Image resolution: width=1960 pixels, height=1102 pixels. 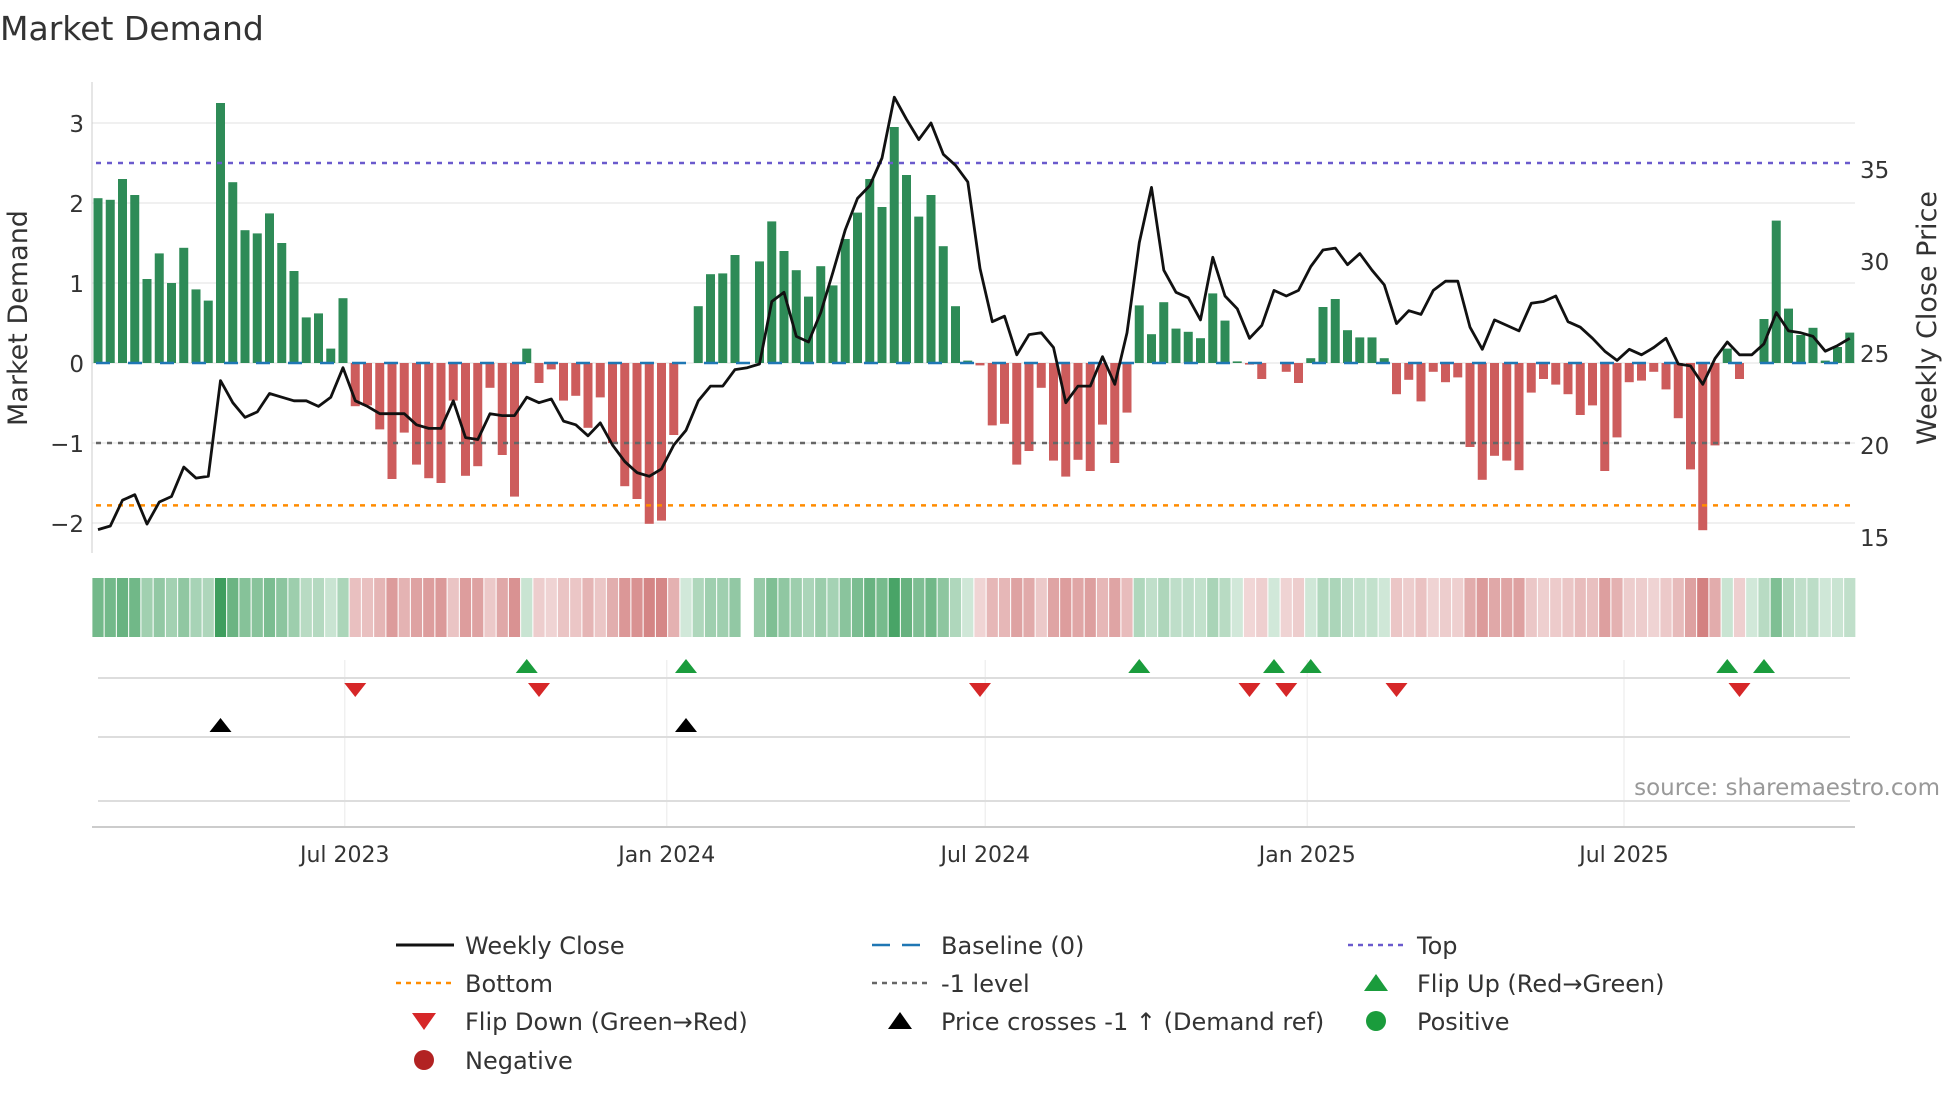 I want to click on left-tick-label: 2, so click(x=76, y=205).